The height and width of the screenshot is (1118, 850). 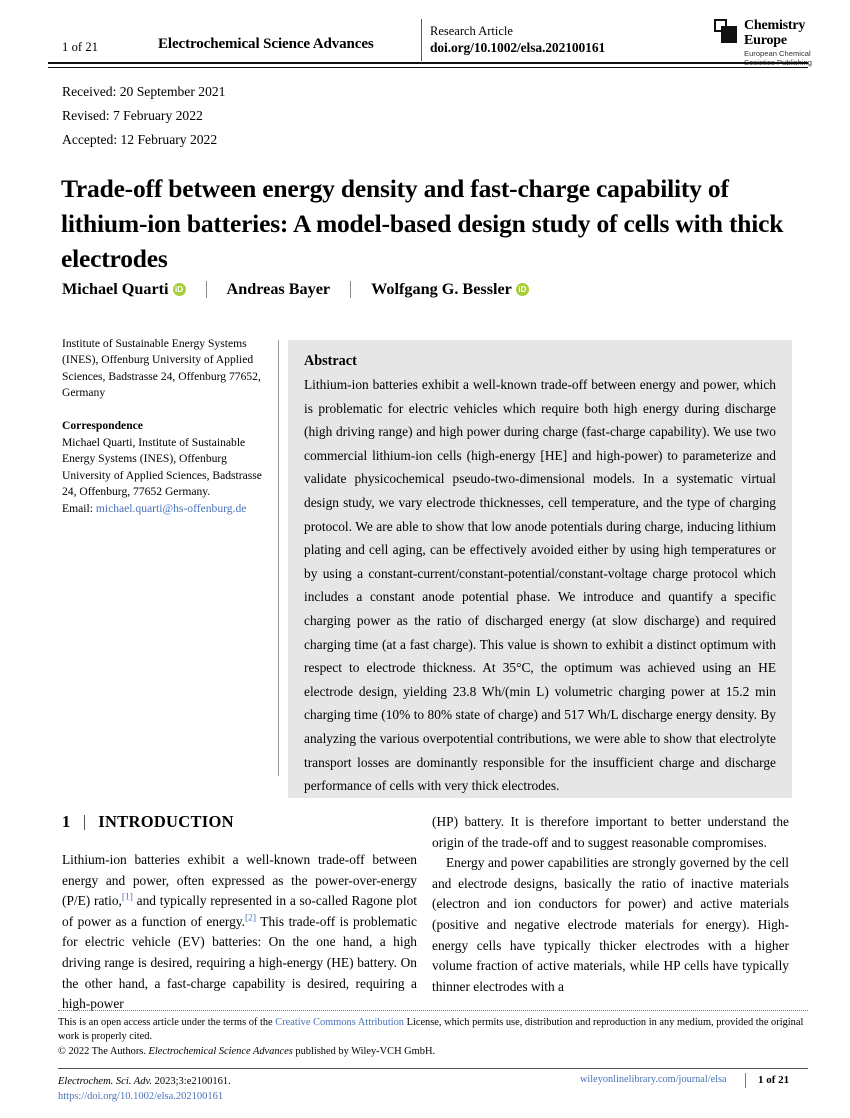 What do you see at coordinates (777, 53) in the screenshot?
I see `logo-subtitle-line1: European Chemical` at bounding box center [777, 53].